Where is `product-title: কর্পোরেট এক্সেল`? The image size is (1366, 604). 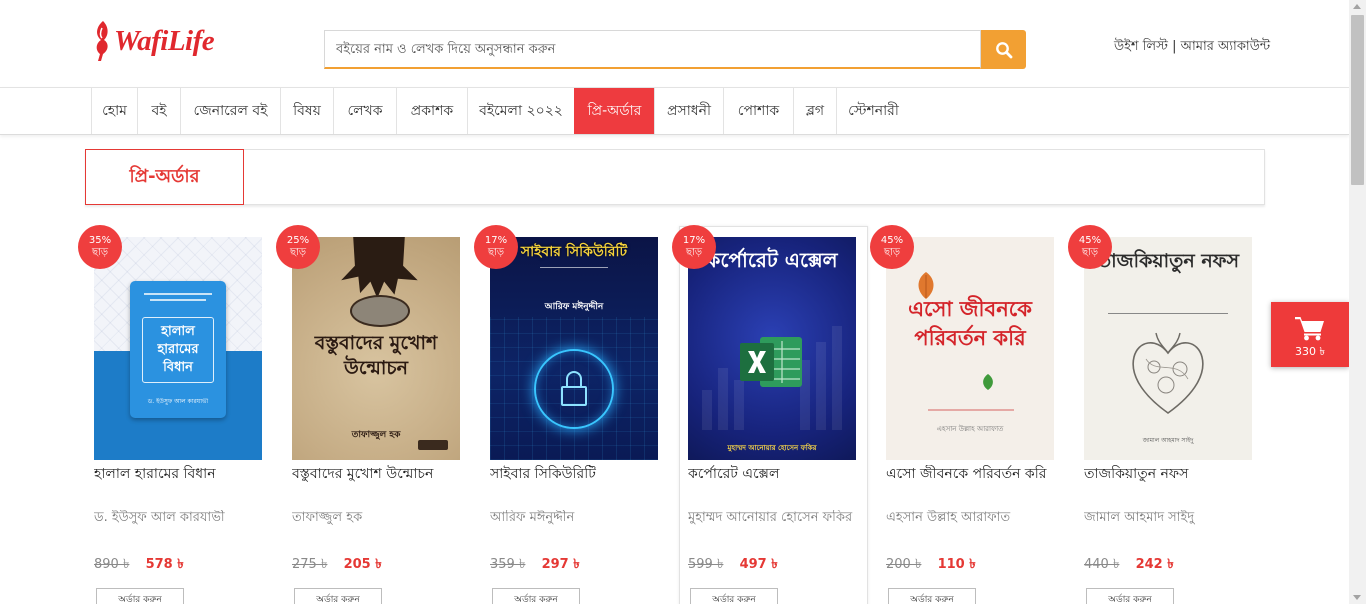 product-title: কর্পোরেট এক্সেল is located at coordinates (778, 474).